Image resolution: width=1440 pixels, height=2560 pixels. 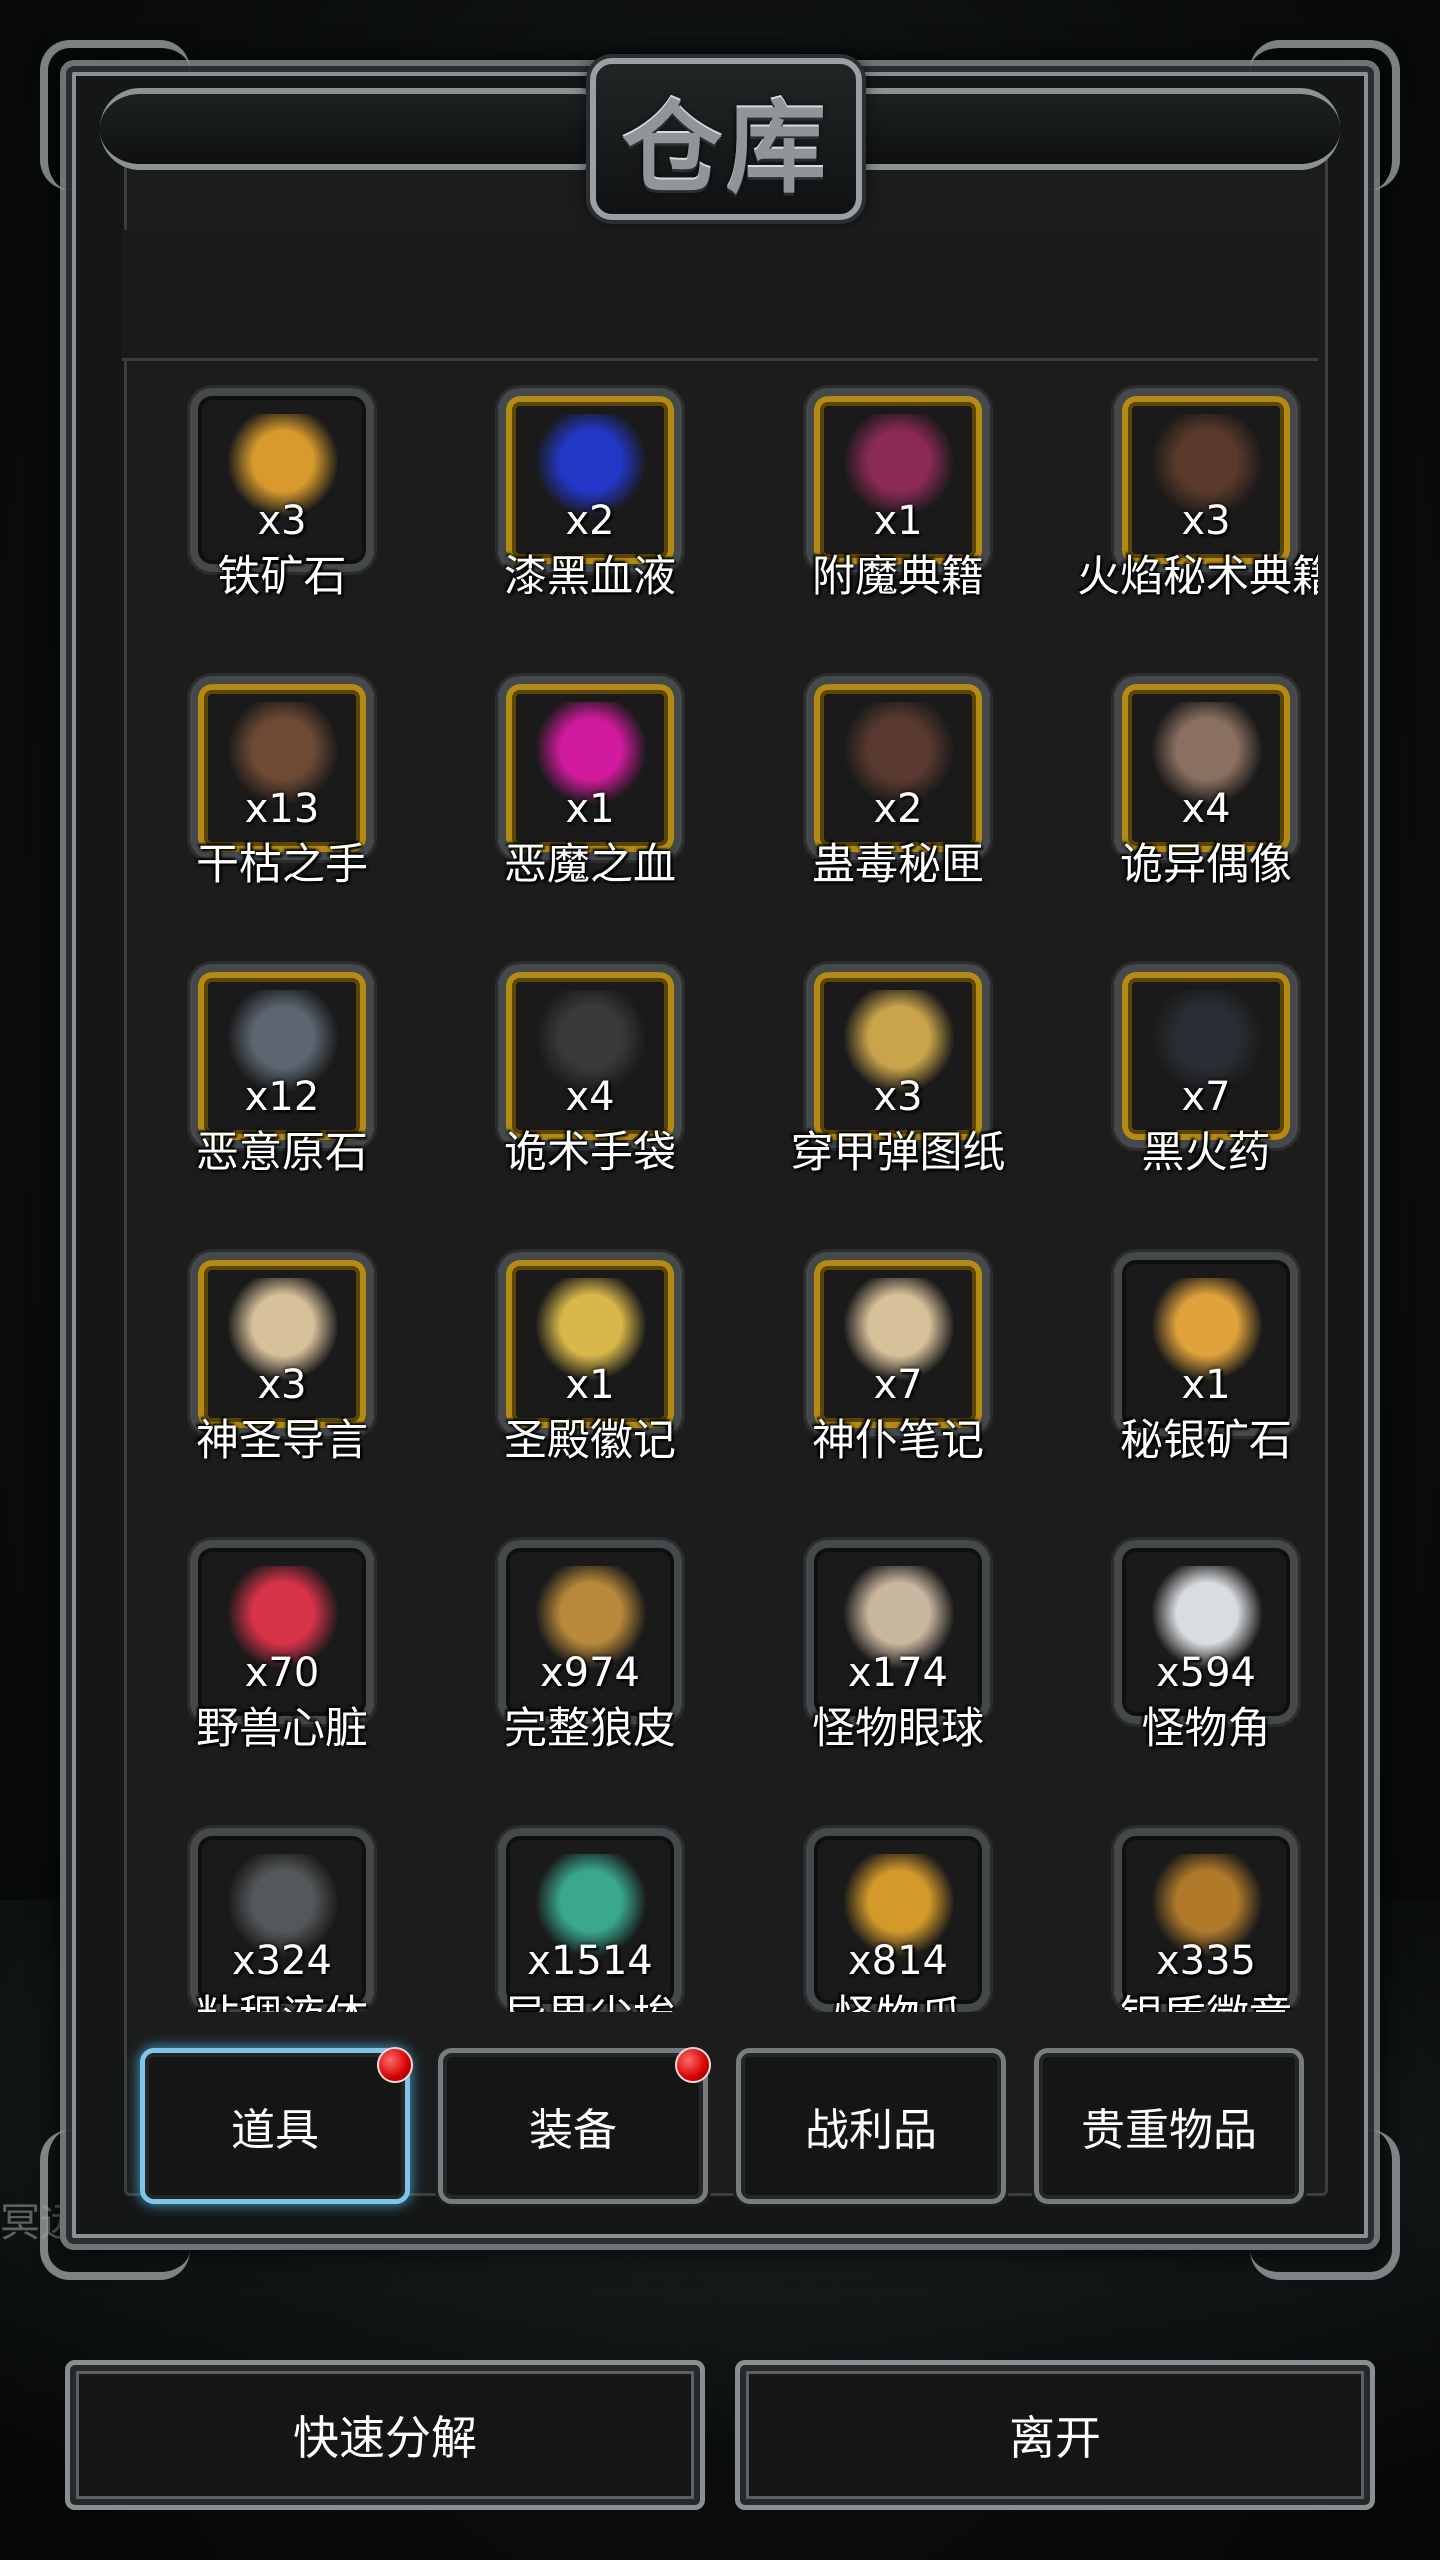 I want to click on item-name: 银质徽章, so click(x=1177, y=1997).